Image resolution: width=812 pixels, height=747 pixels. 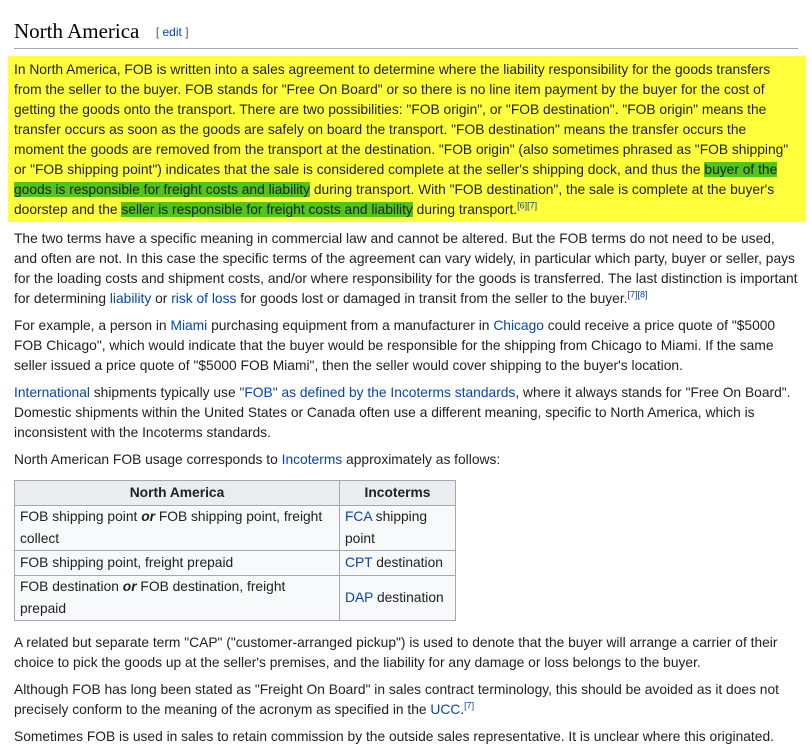 I want to click on text: For example, a person in, so click(x=92, y=325).